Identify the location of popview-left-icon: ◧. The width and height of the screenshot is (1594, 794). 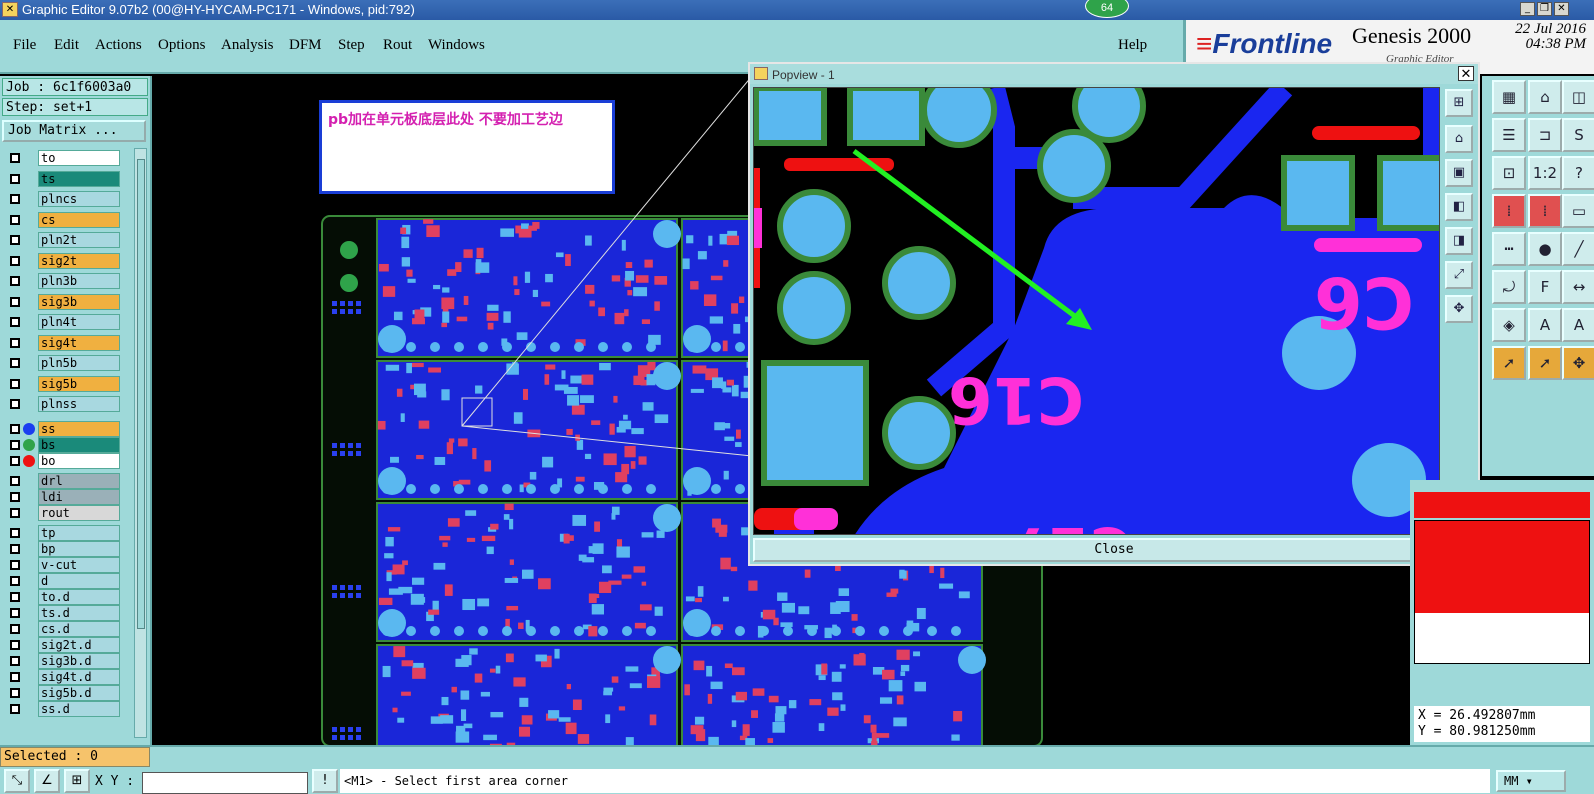
(1459, 207).